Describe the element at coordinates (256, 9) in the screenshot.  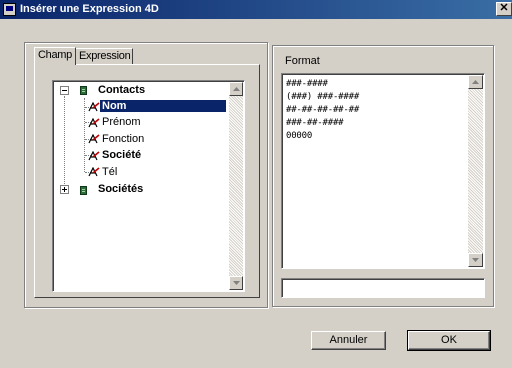
I see `title-bar: Insérer une Expression 4D ✕` at that location.